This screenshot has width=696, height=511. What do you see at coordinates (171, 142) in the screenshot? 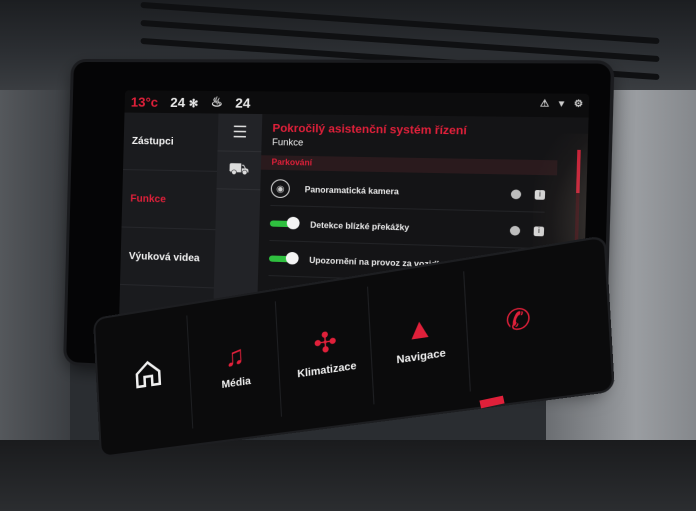
I see `menu-item-zastupci: Zástupci` at bounding box center [171, 142].